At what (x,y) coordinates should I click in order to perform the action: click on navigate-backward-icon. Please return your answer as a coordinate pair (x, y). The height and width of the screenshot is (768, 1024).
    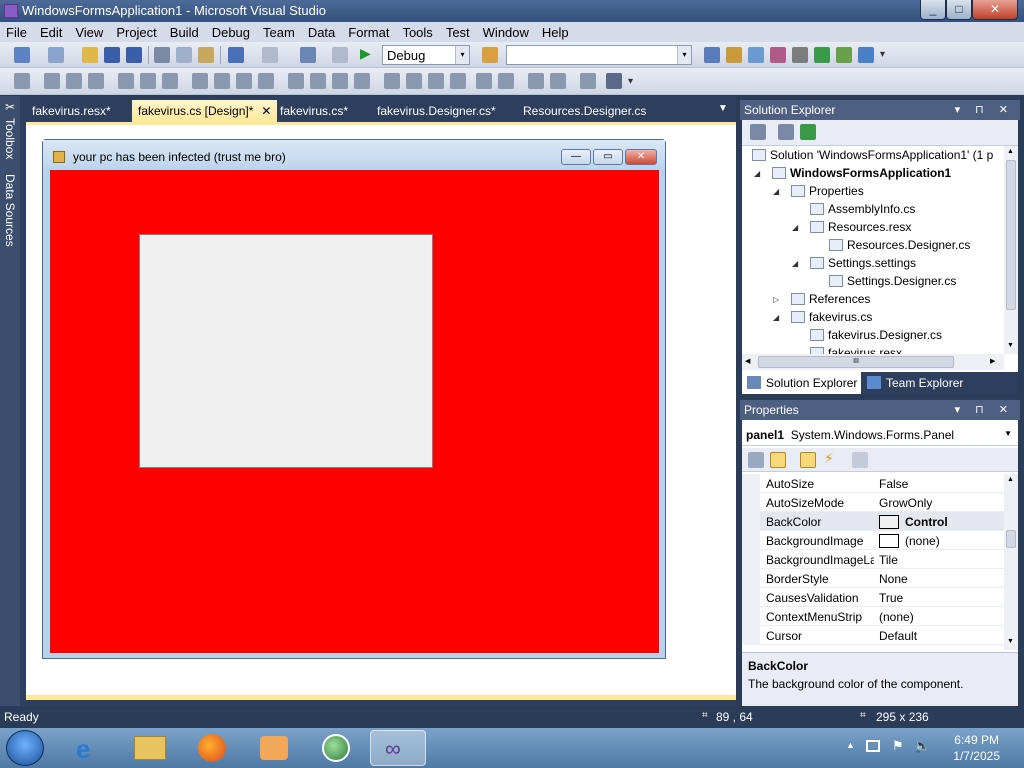
    Looking at the image, I should click on (308, 55).